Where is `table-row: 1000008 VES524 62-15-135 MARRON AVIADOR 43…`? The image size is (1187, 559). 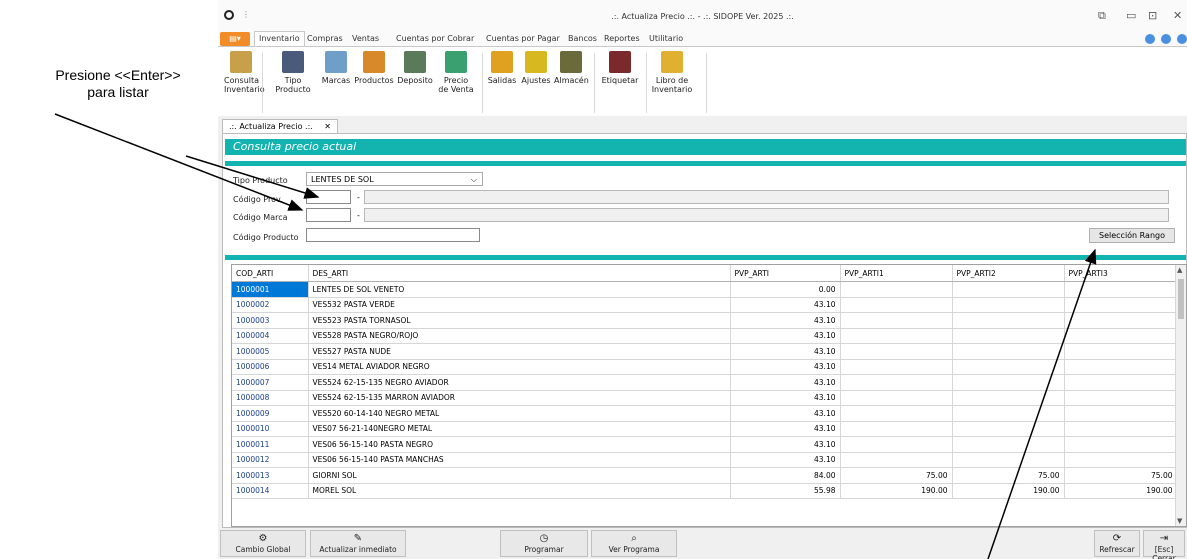
table-row: 1000008 VES524 62-15-135 MARRON AVIADOR 43… is located at coordinates (705, 398).